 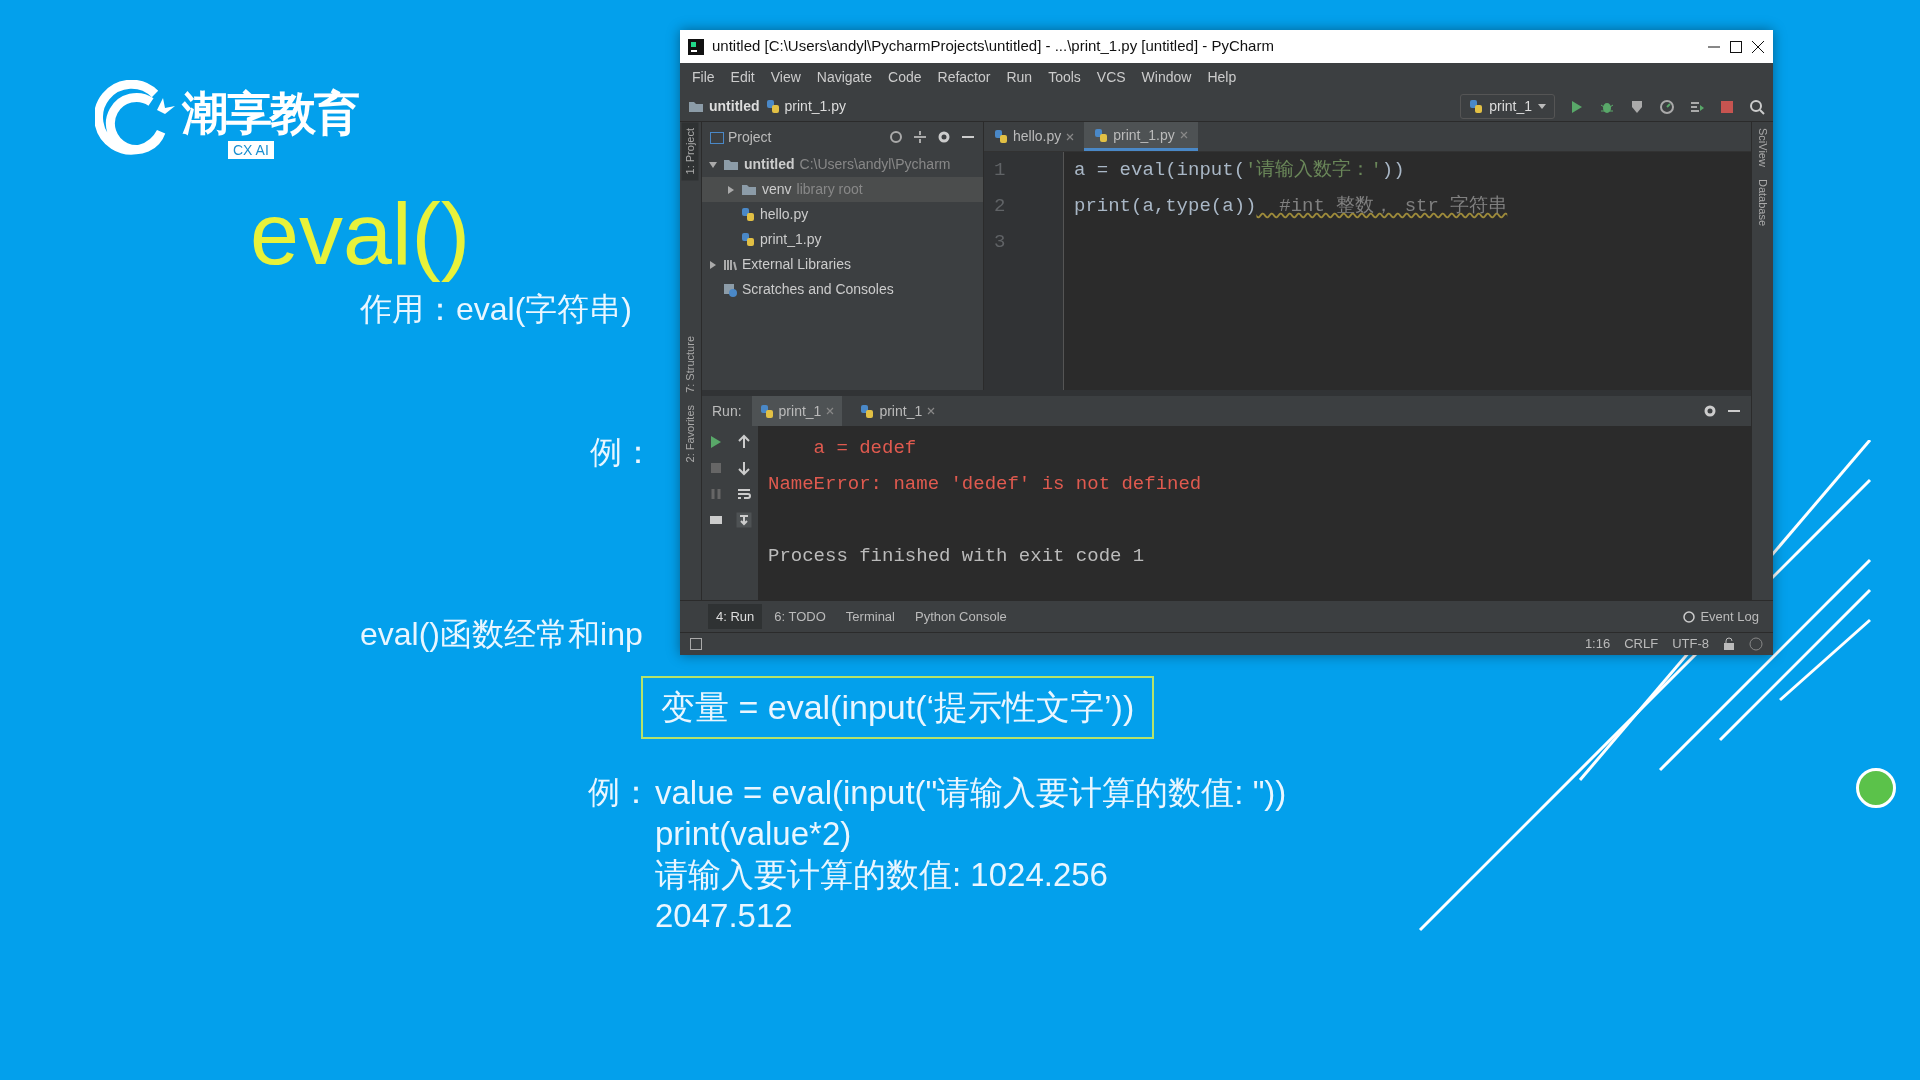 What do you see at coordinates (690, 365) in the screenshot?
I see `tool-window-tab: 7: Structure` at bounding box center [690, 365].